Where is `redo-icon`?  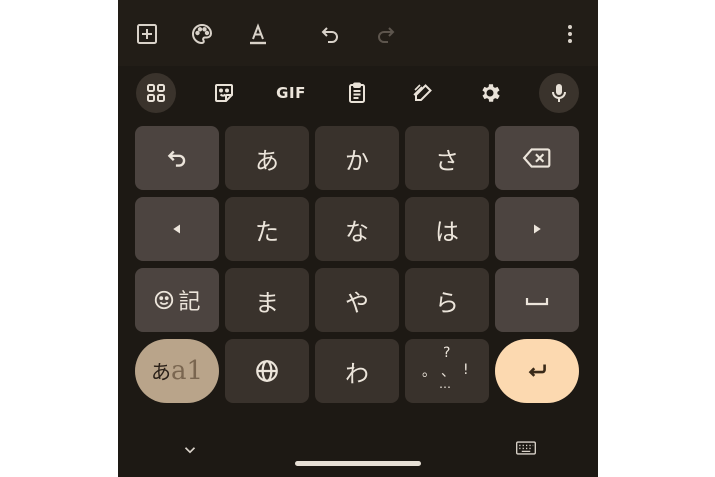 redo-icon is located at coordinates (386, 34).